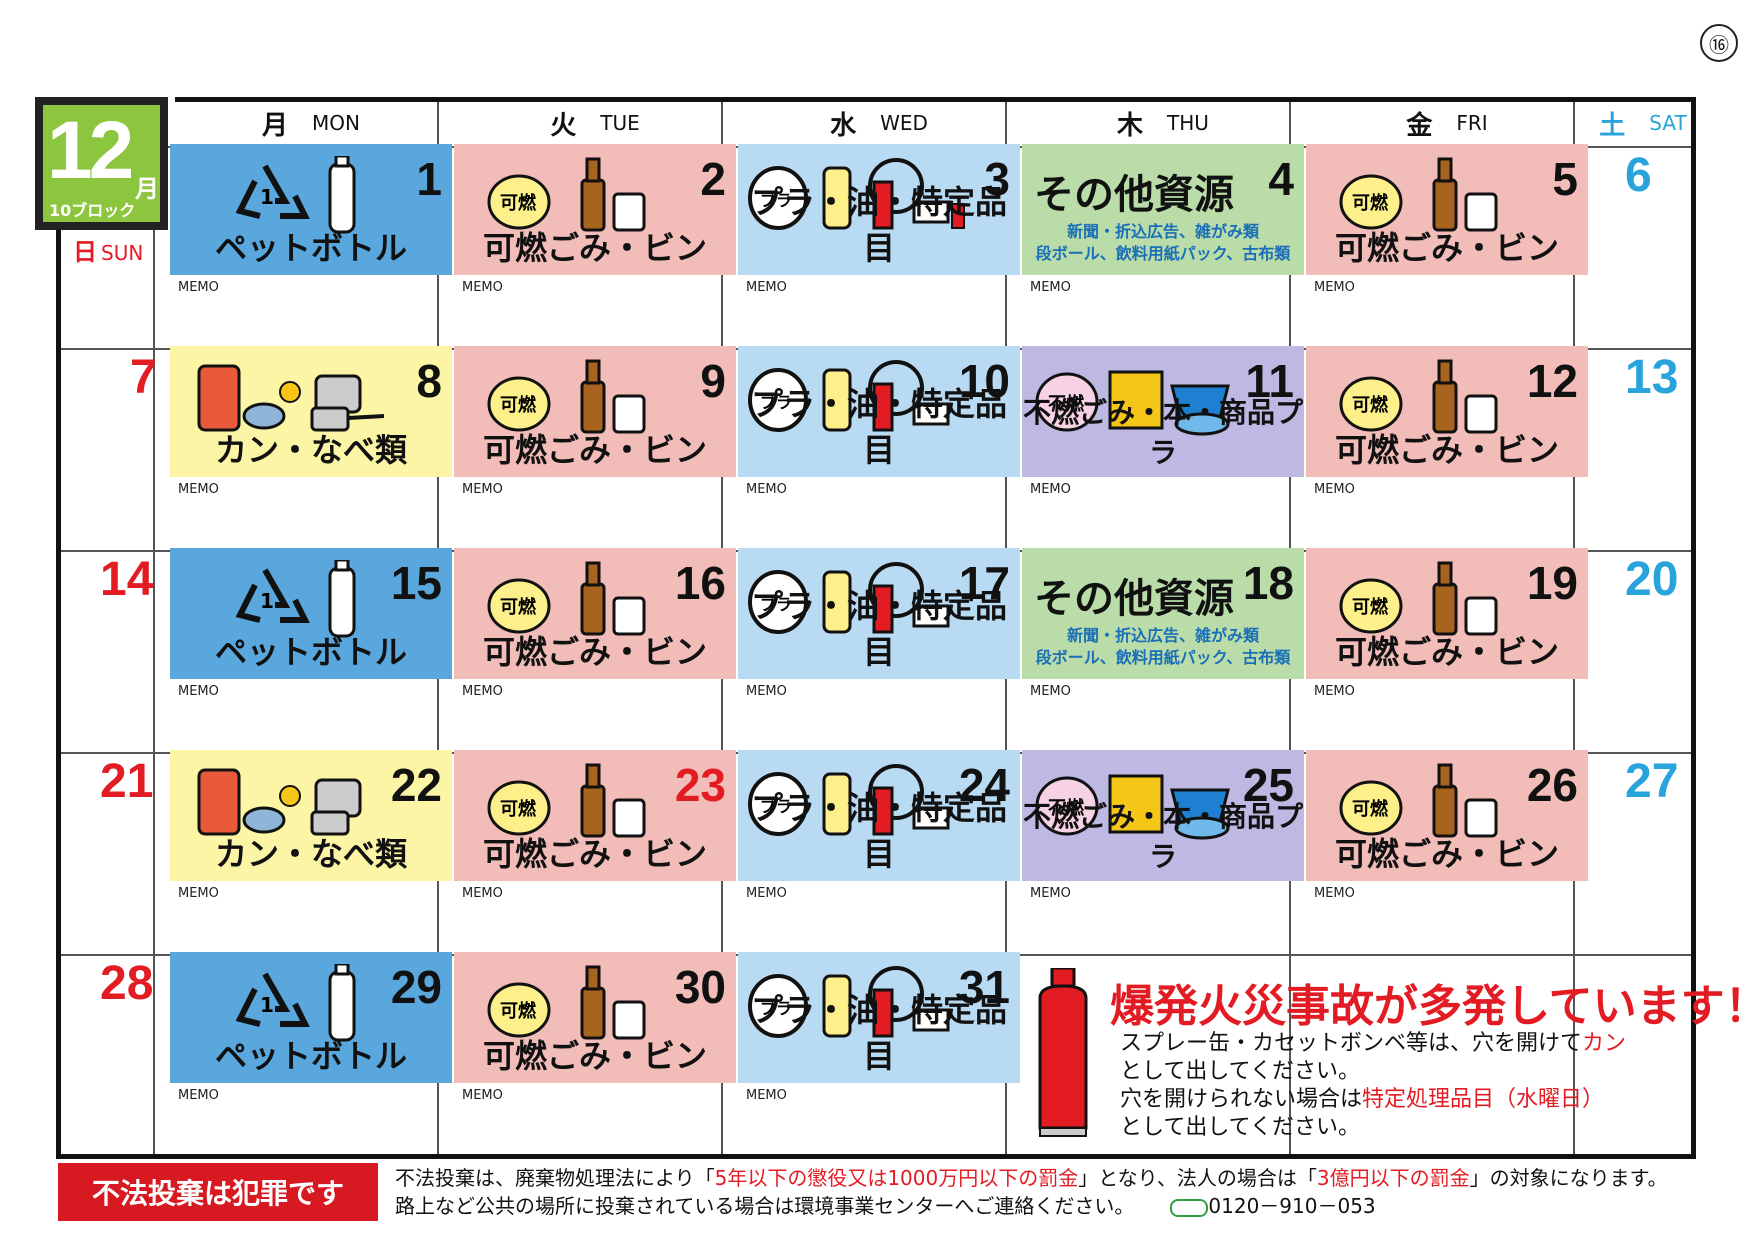 The width and height of the screenshot is (1754, 1239). I want to click on date-number: 9, so click(713, 381).